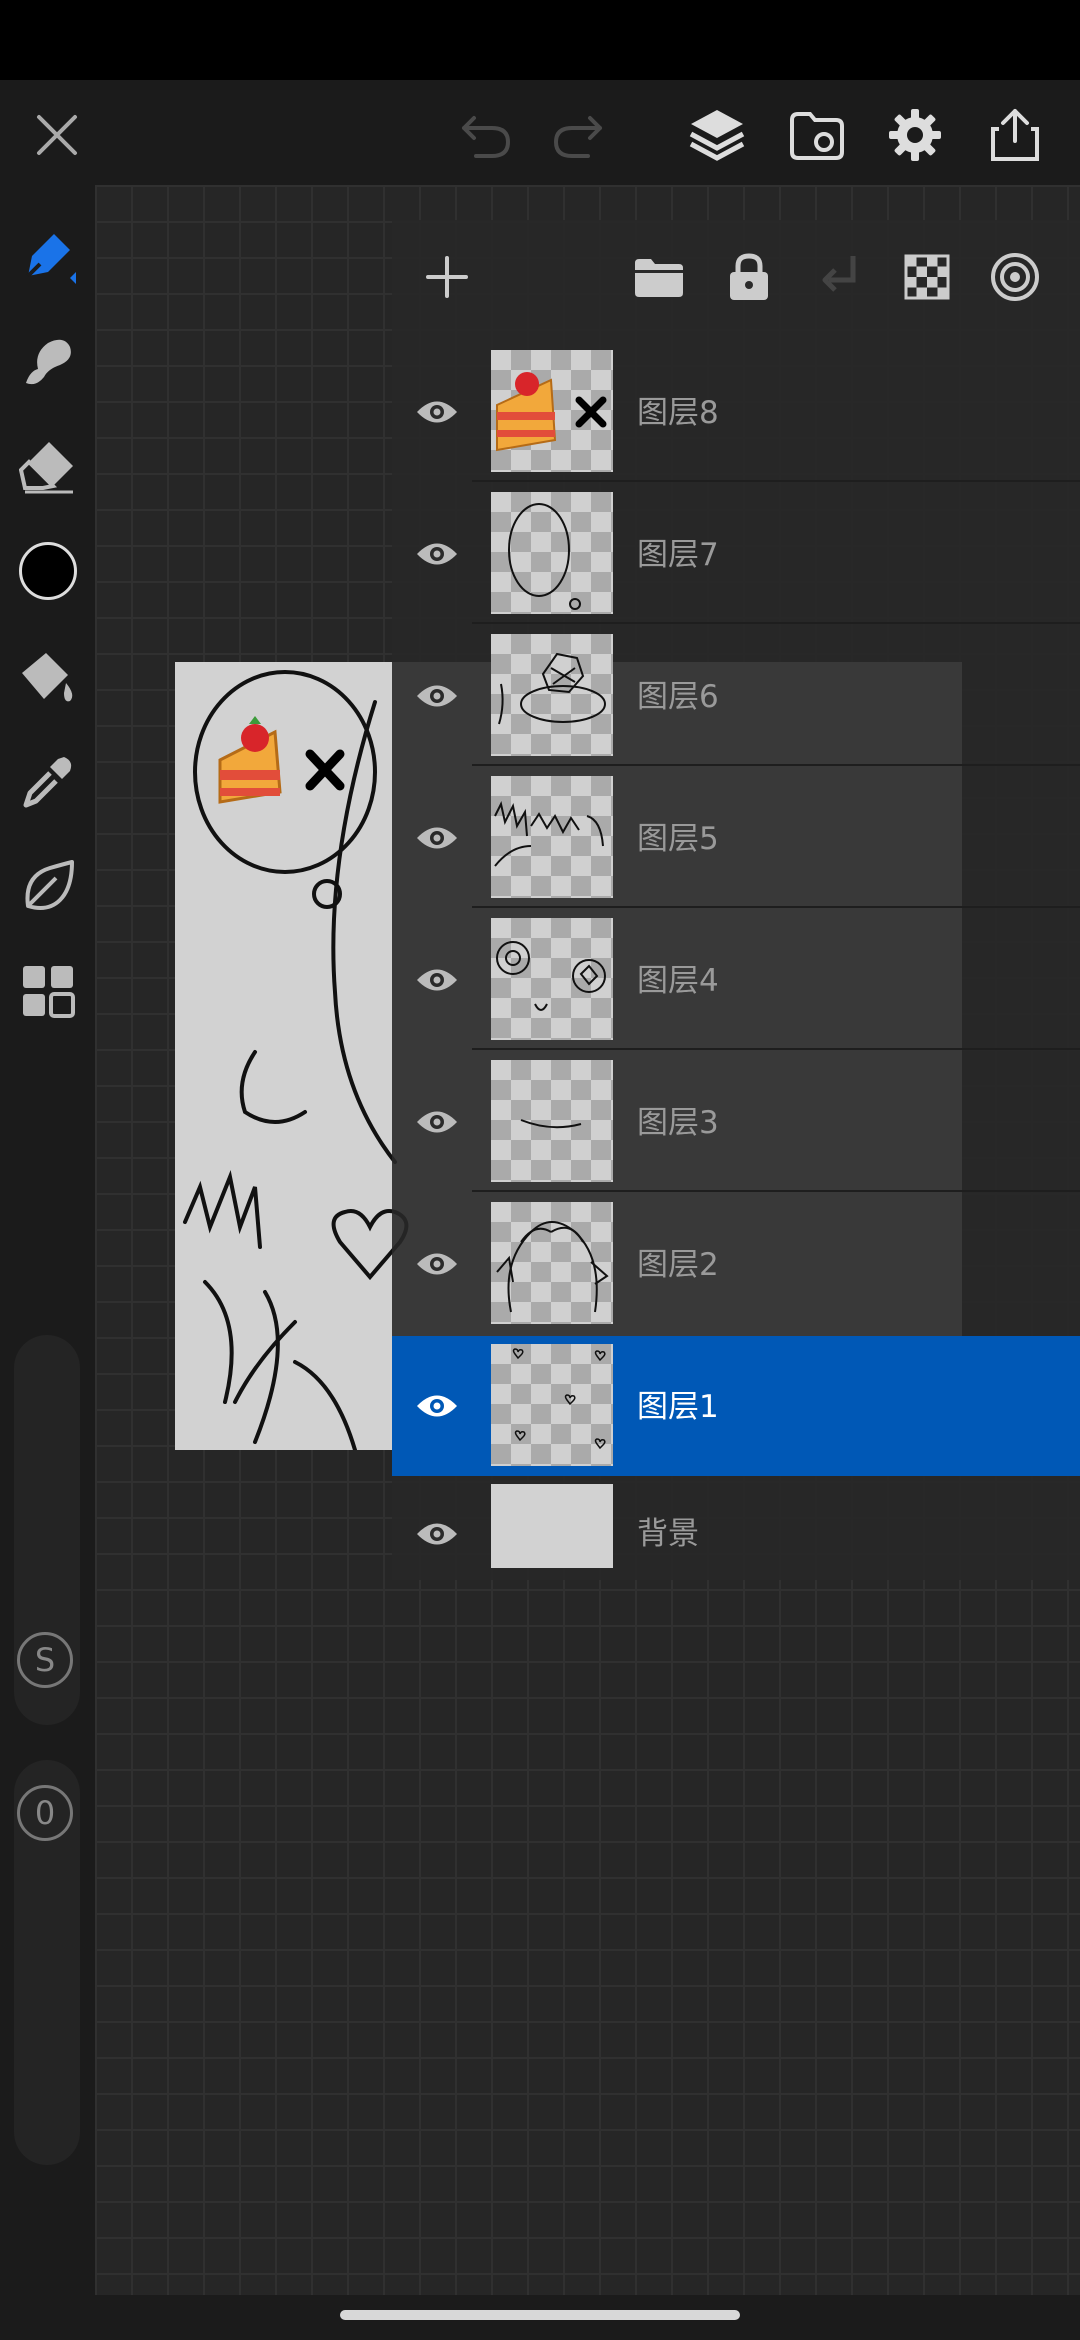  I want to click on eraser-tool-icon, so click(48, 466).